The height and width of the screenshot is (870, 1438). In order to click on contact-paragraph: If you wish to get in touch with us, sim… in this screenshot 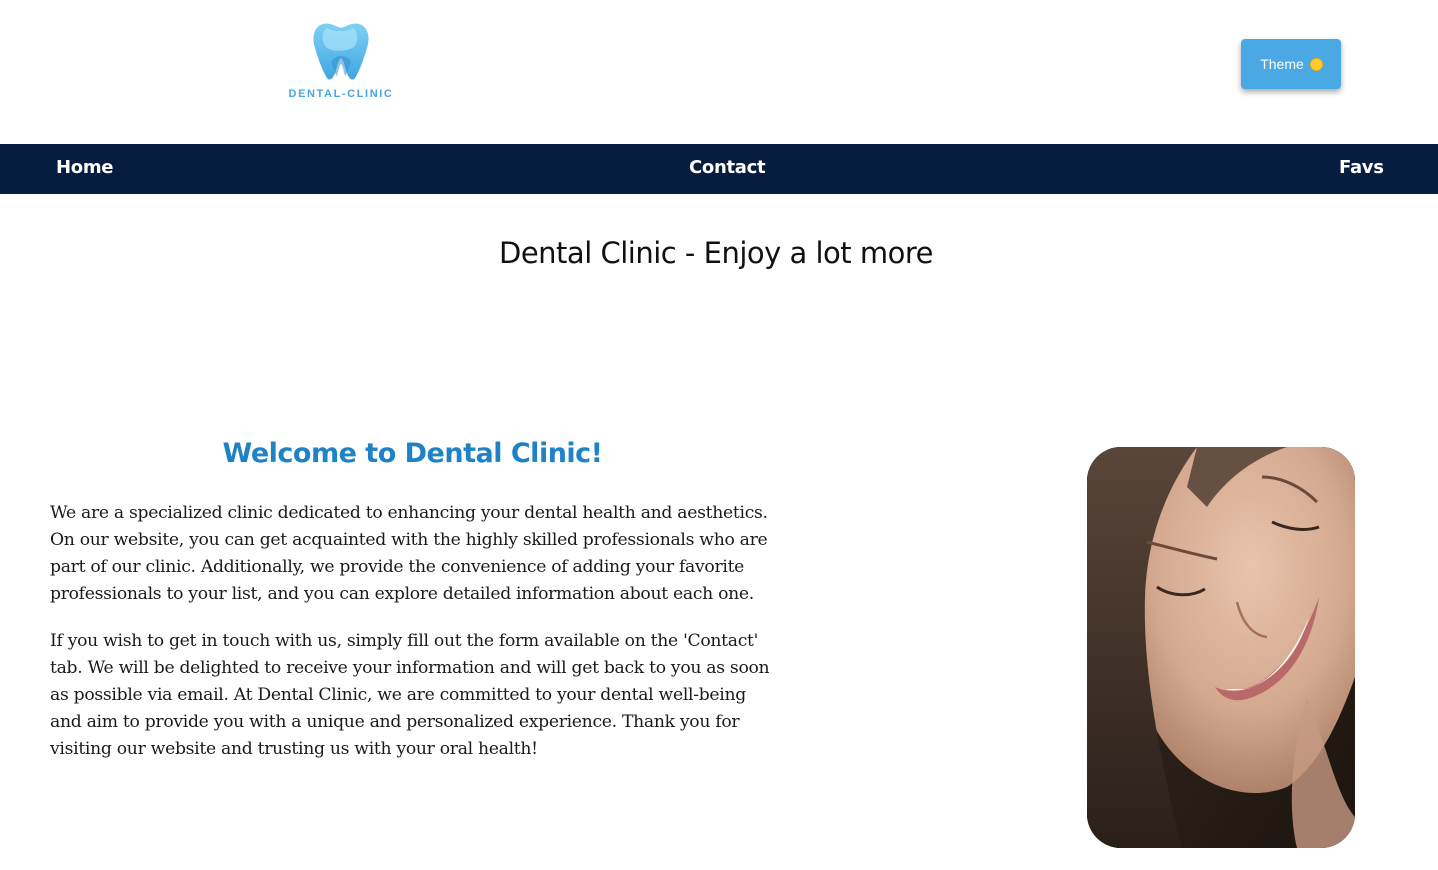, I will do `click(410, 695)`.